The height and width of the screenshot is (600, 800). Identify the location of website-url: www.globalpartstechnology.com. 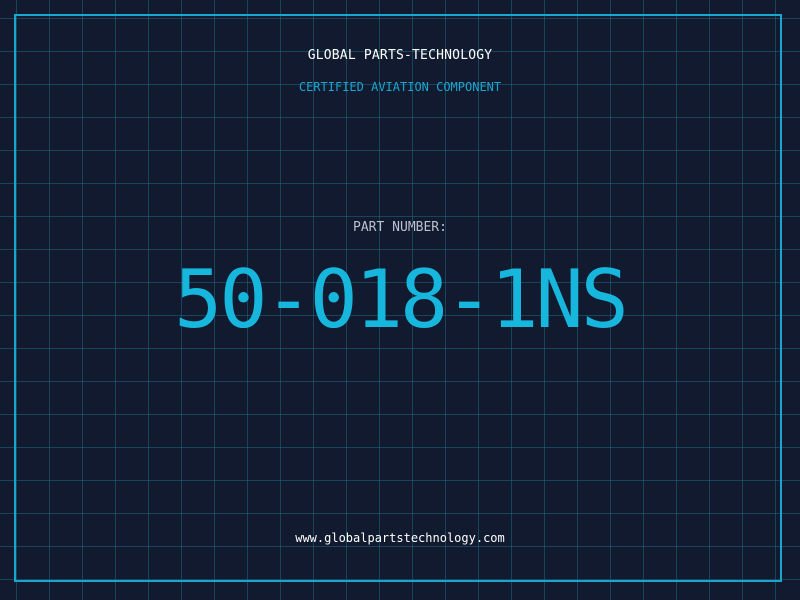
(400, 538).